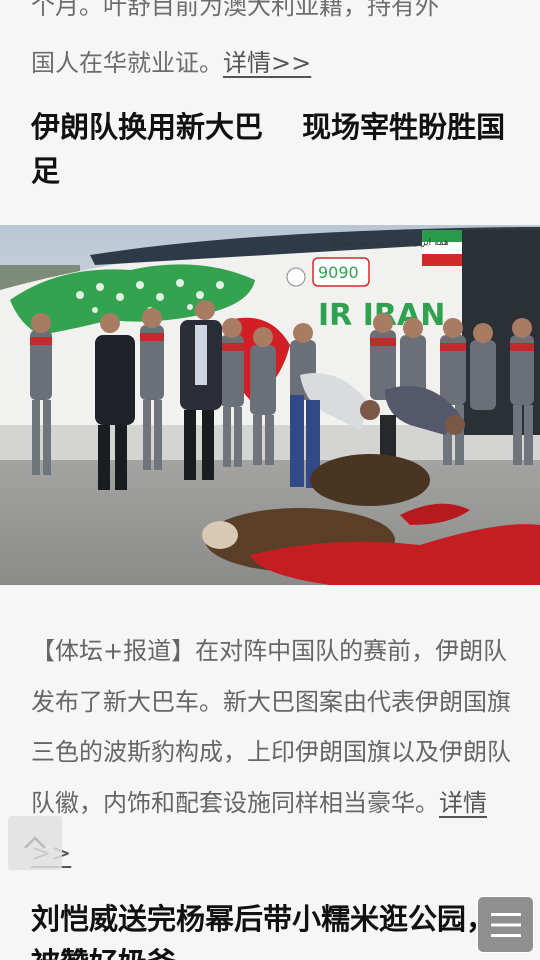 The width and height of the screenshot is (540, 960). What do you see at coordinates (235, 10) in the screenshot?
I see `previous-article-text-line1: 个月。叶舒目前为澳大利亚籍，持有外` at bounding box center [235, 10].